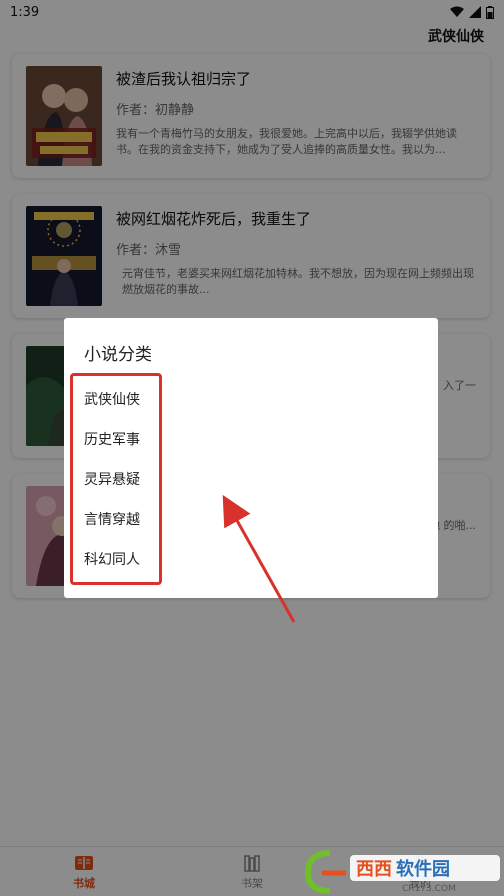 The image size is (504, 896). Describe the element at coordinates (259, 558) in the screenshot. I see `annotation-arrow` at that location.